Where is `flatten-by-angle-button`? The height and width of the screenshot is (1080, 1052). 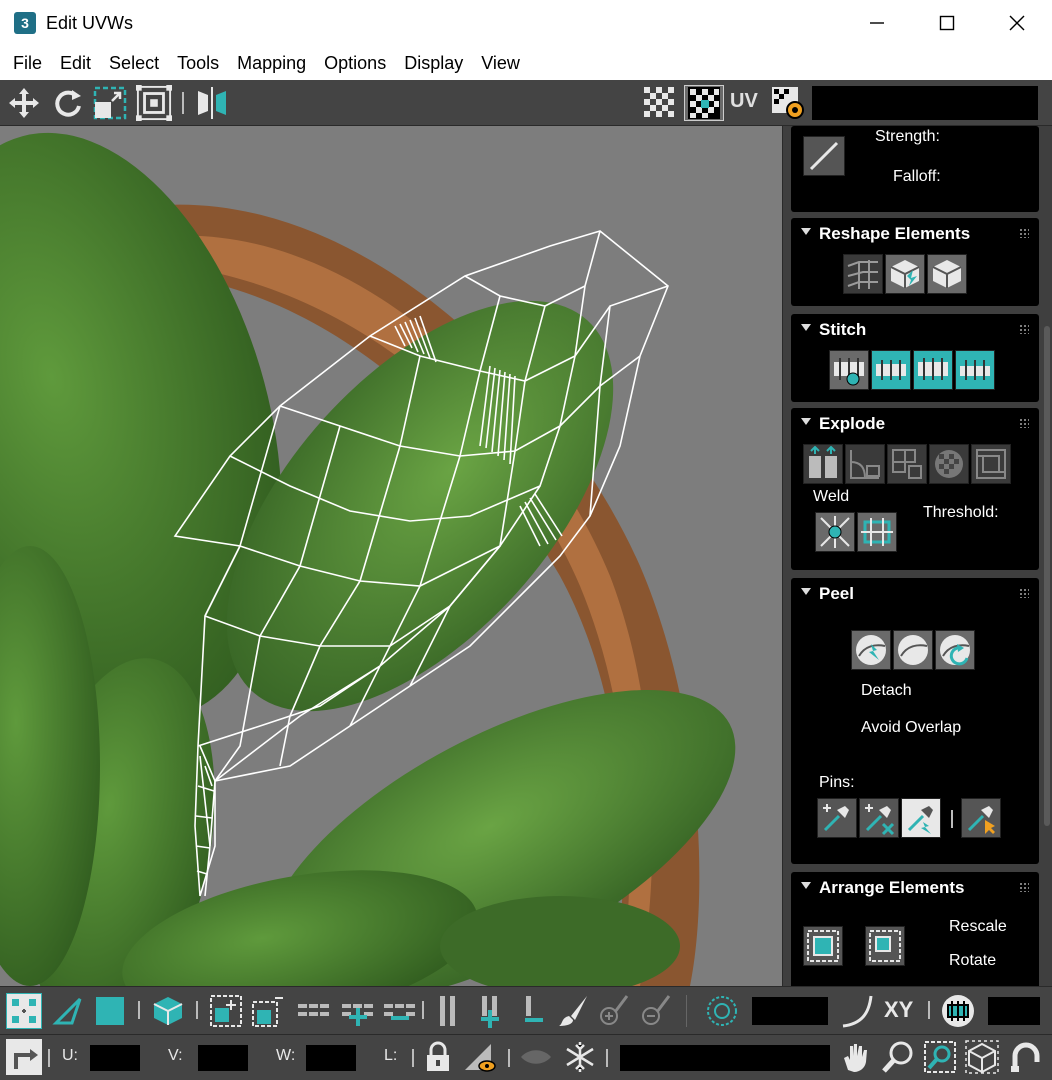
flatten-by-angle-button is located at coordinates (865, 464).